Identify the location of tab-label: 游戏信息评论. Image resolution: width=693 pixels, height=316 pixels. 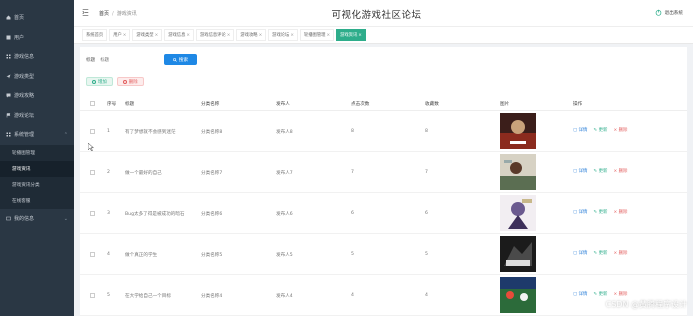
(212, 35).